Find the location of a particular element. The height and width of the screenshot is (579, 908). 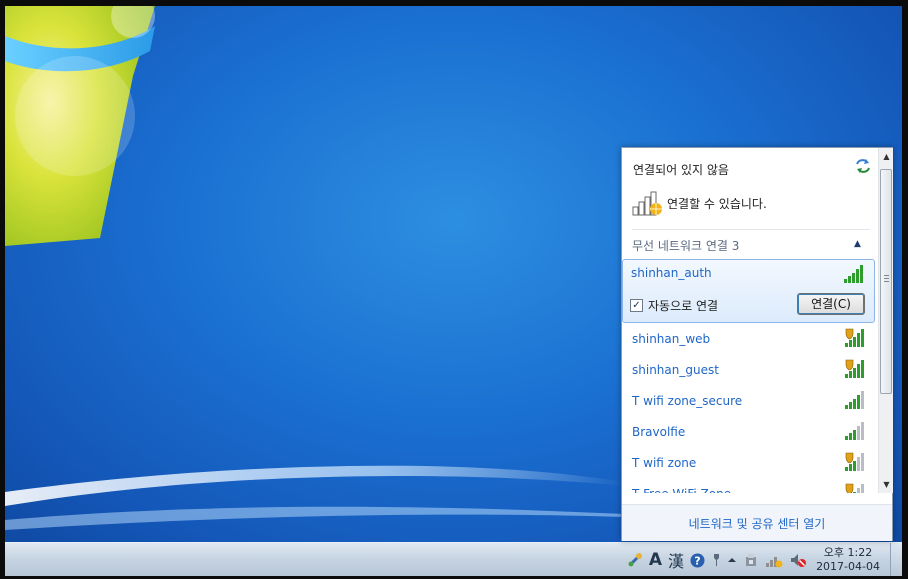

show-hidden-icons-chevron-icon is located at coordinates (732, 560).